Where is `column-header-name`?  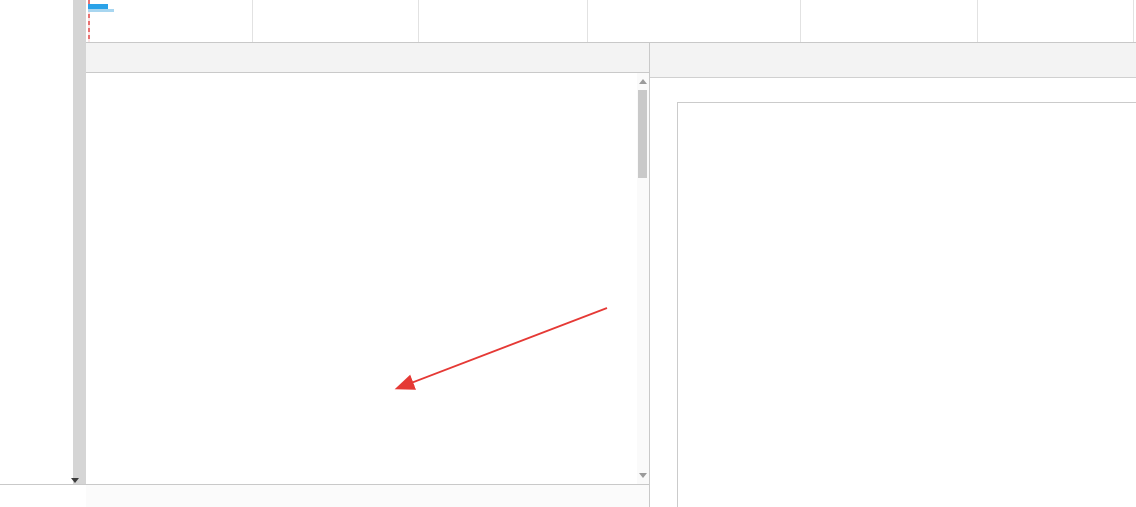 column-header-name is located at coordinates (367, 58).